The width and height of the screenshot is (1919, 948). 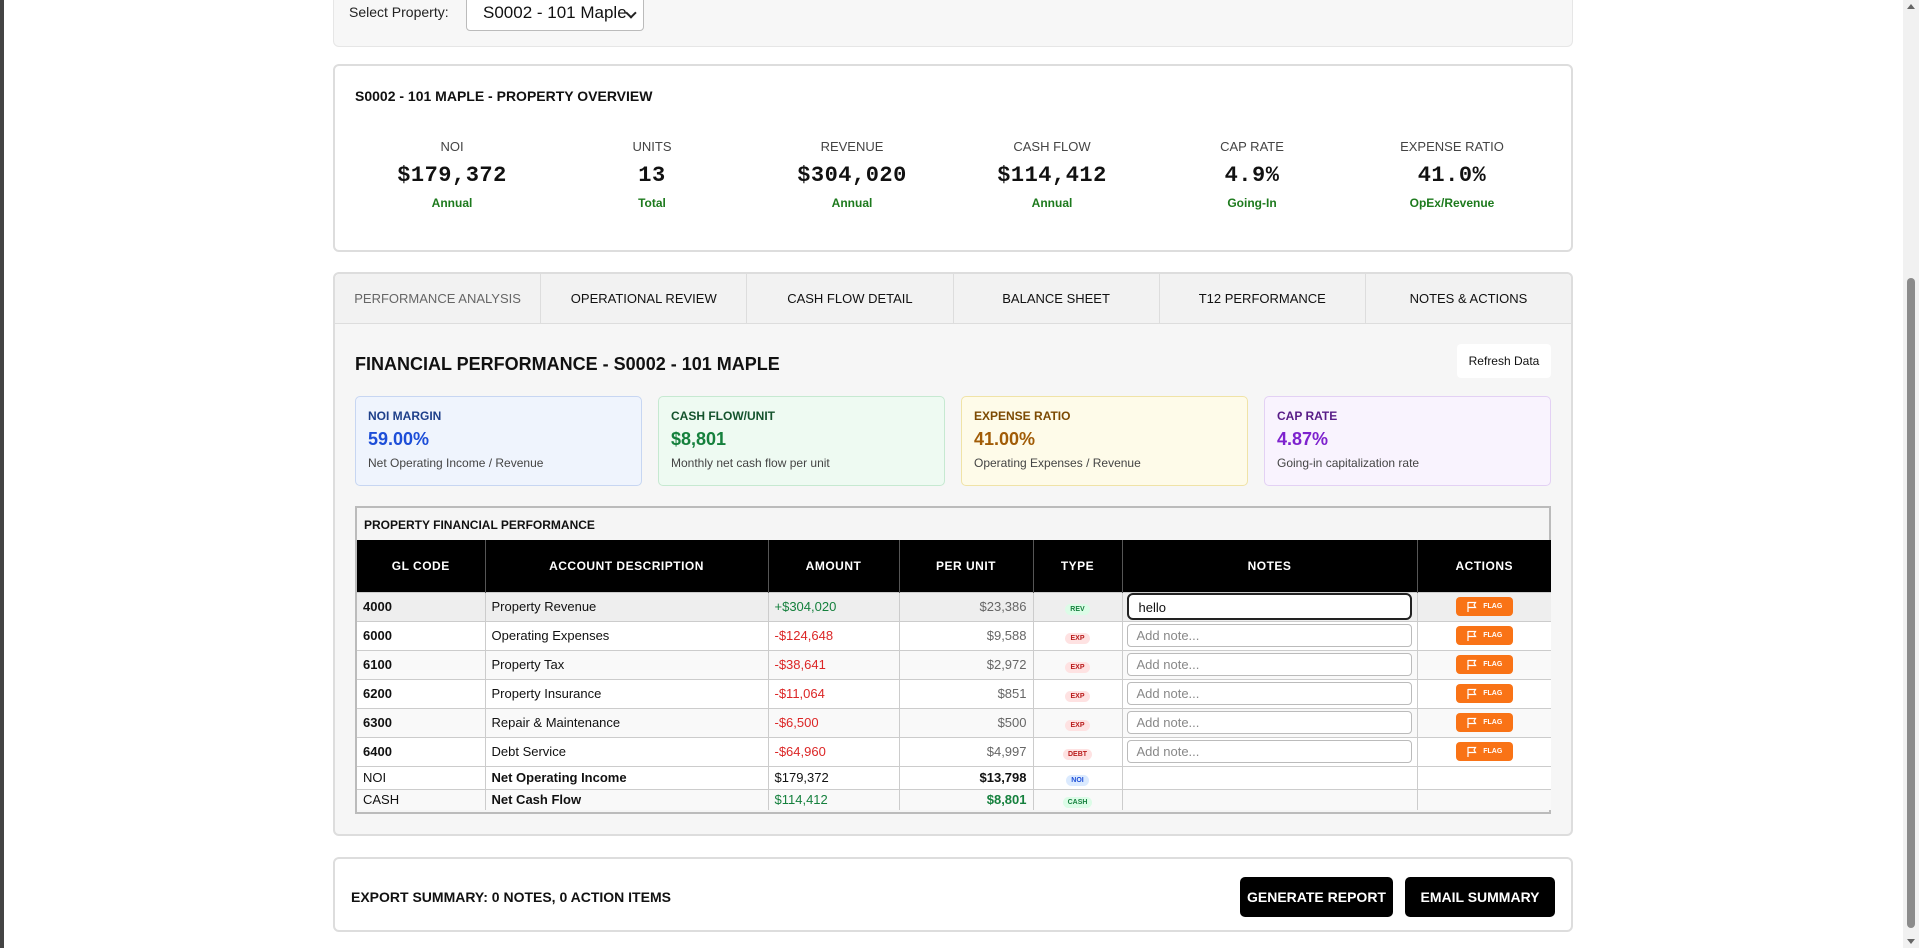 I want to click on metric-label: CASH FLOW, so click(x=1052, y=146).